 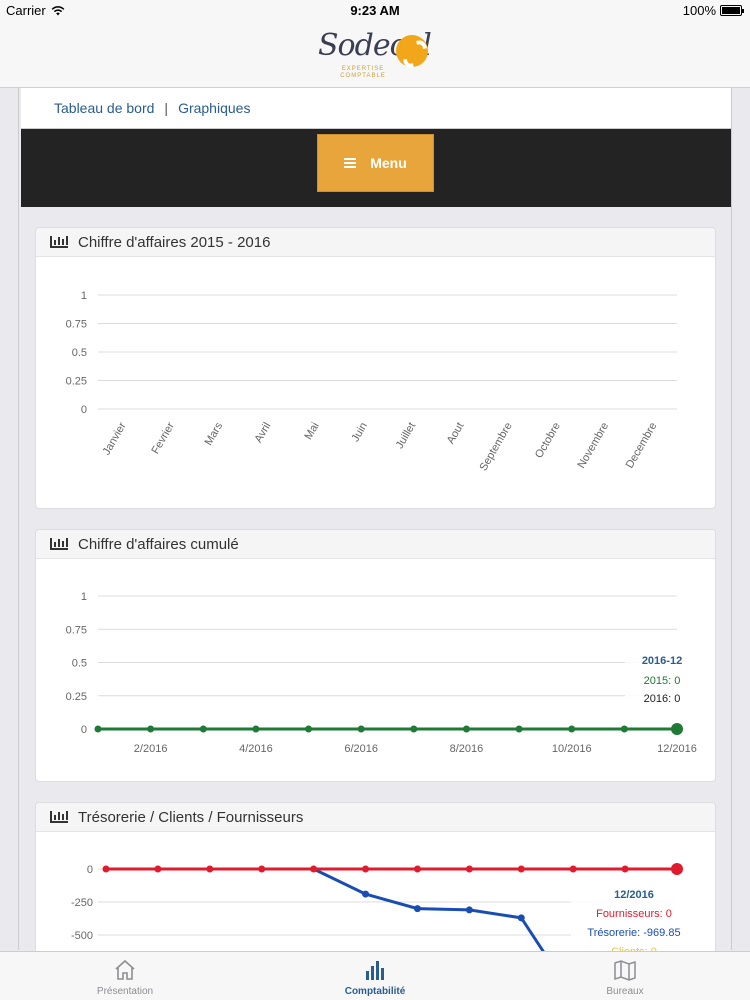 I want to click on breadcrumb-current-link: Graphiques, so click(x=214, y=108).